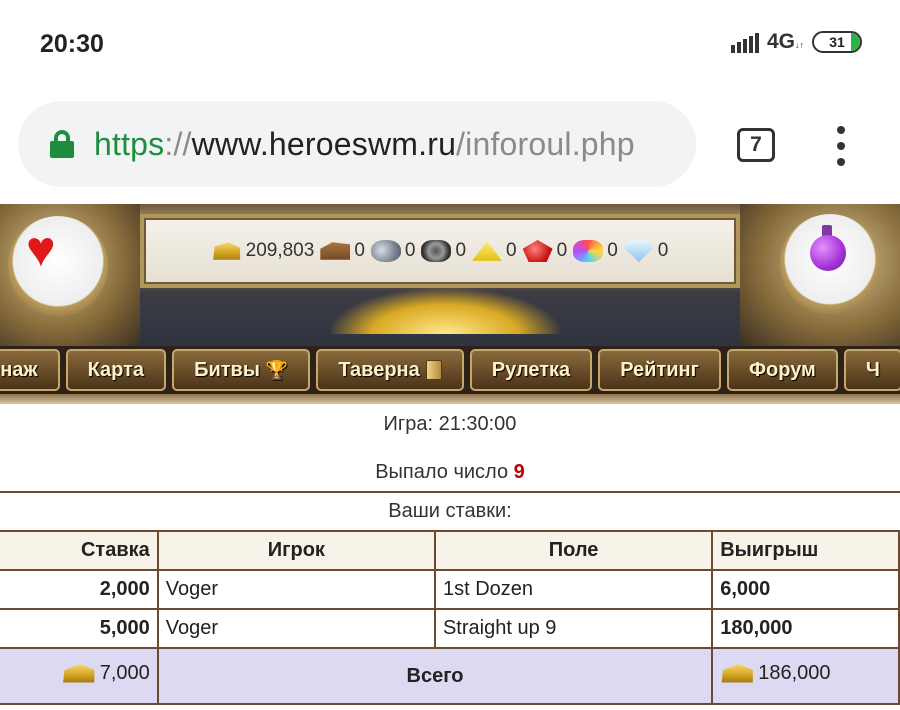  Describe the element at coordinates (241, 370) in the screenshot. I see `nav-battles: Битвы 🏆` at that location.